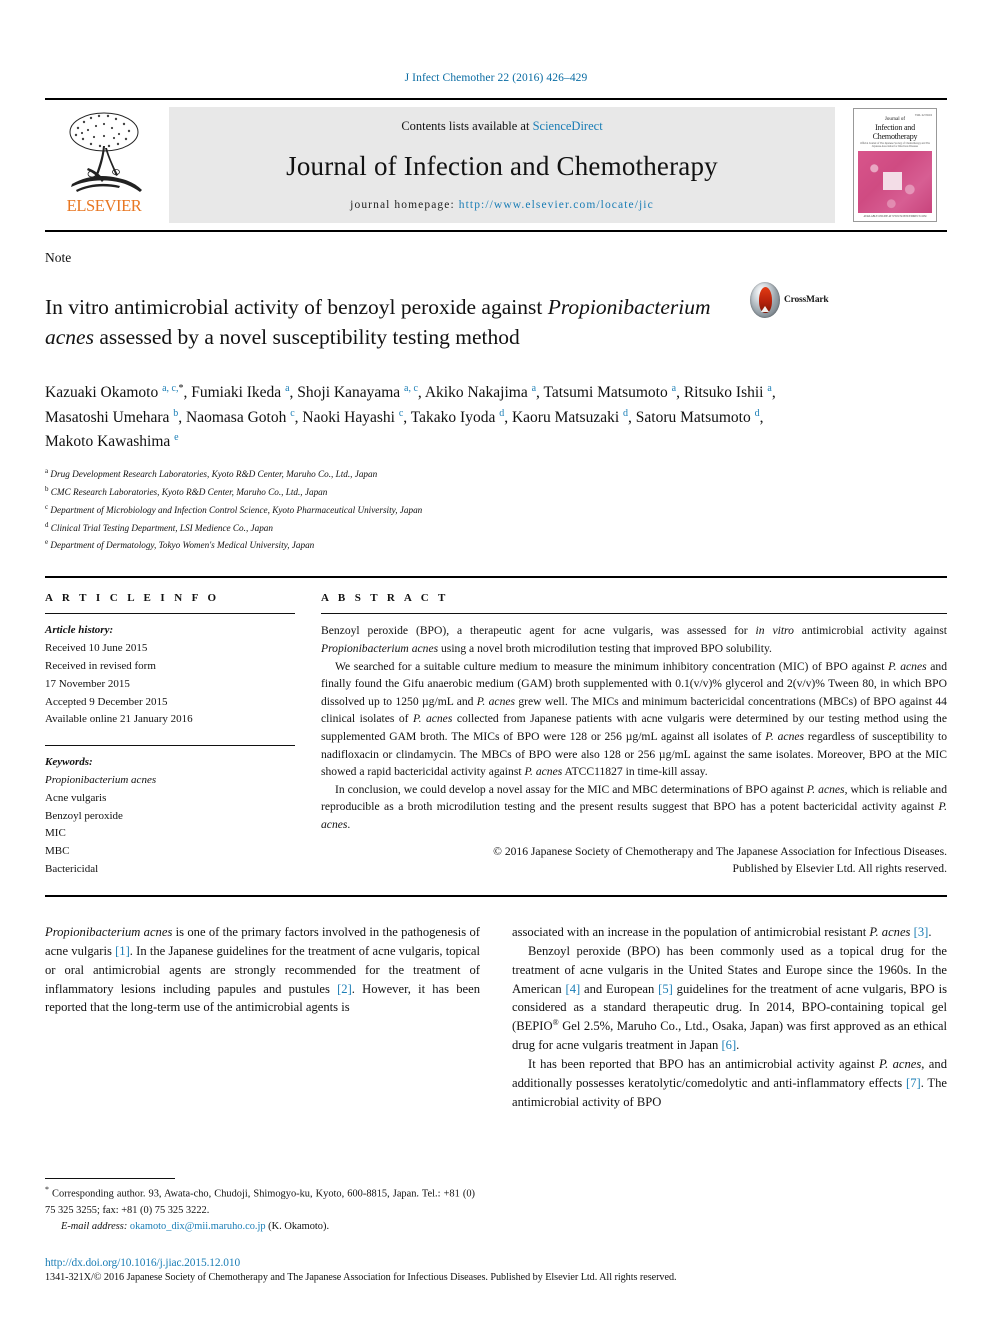 The height and width of the screenshot is (1323, 992). I want to click on author-name: Kaoru Matsuzaki, so click(567, 417).